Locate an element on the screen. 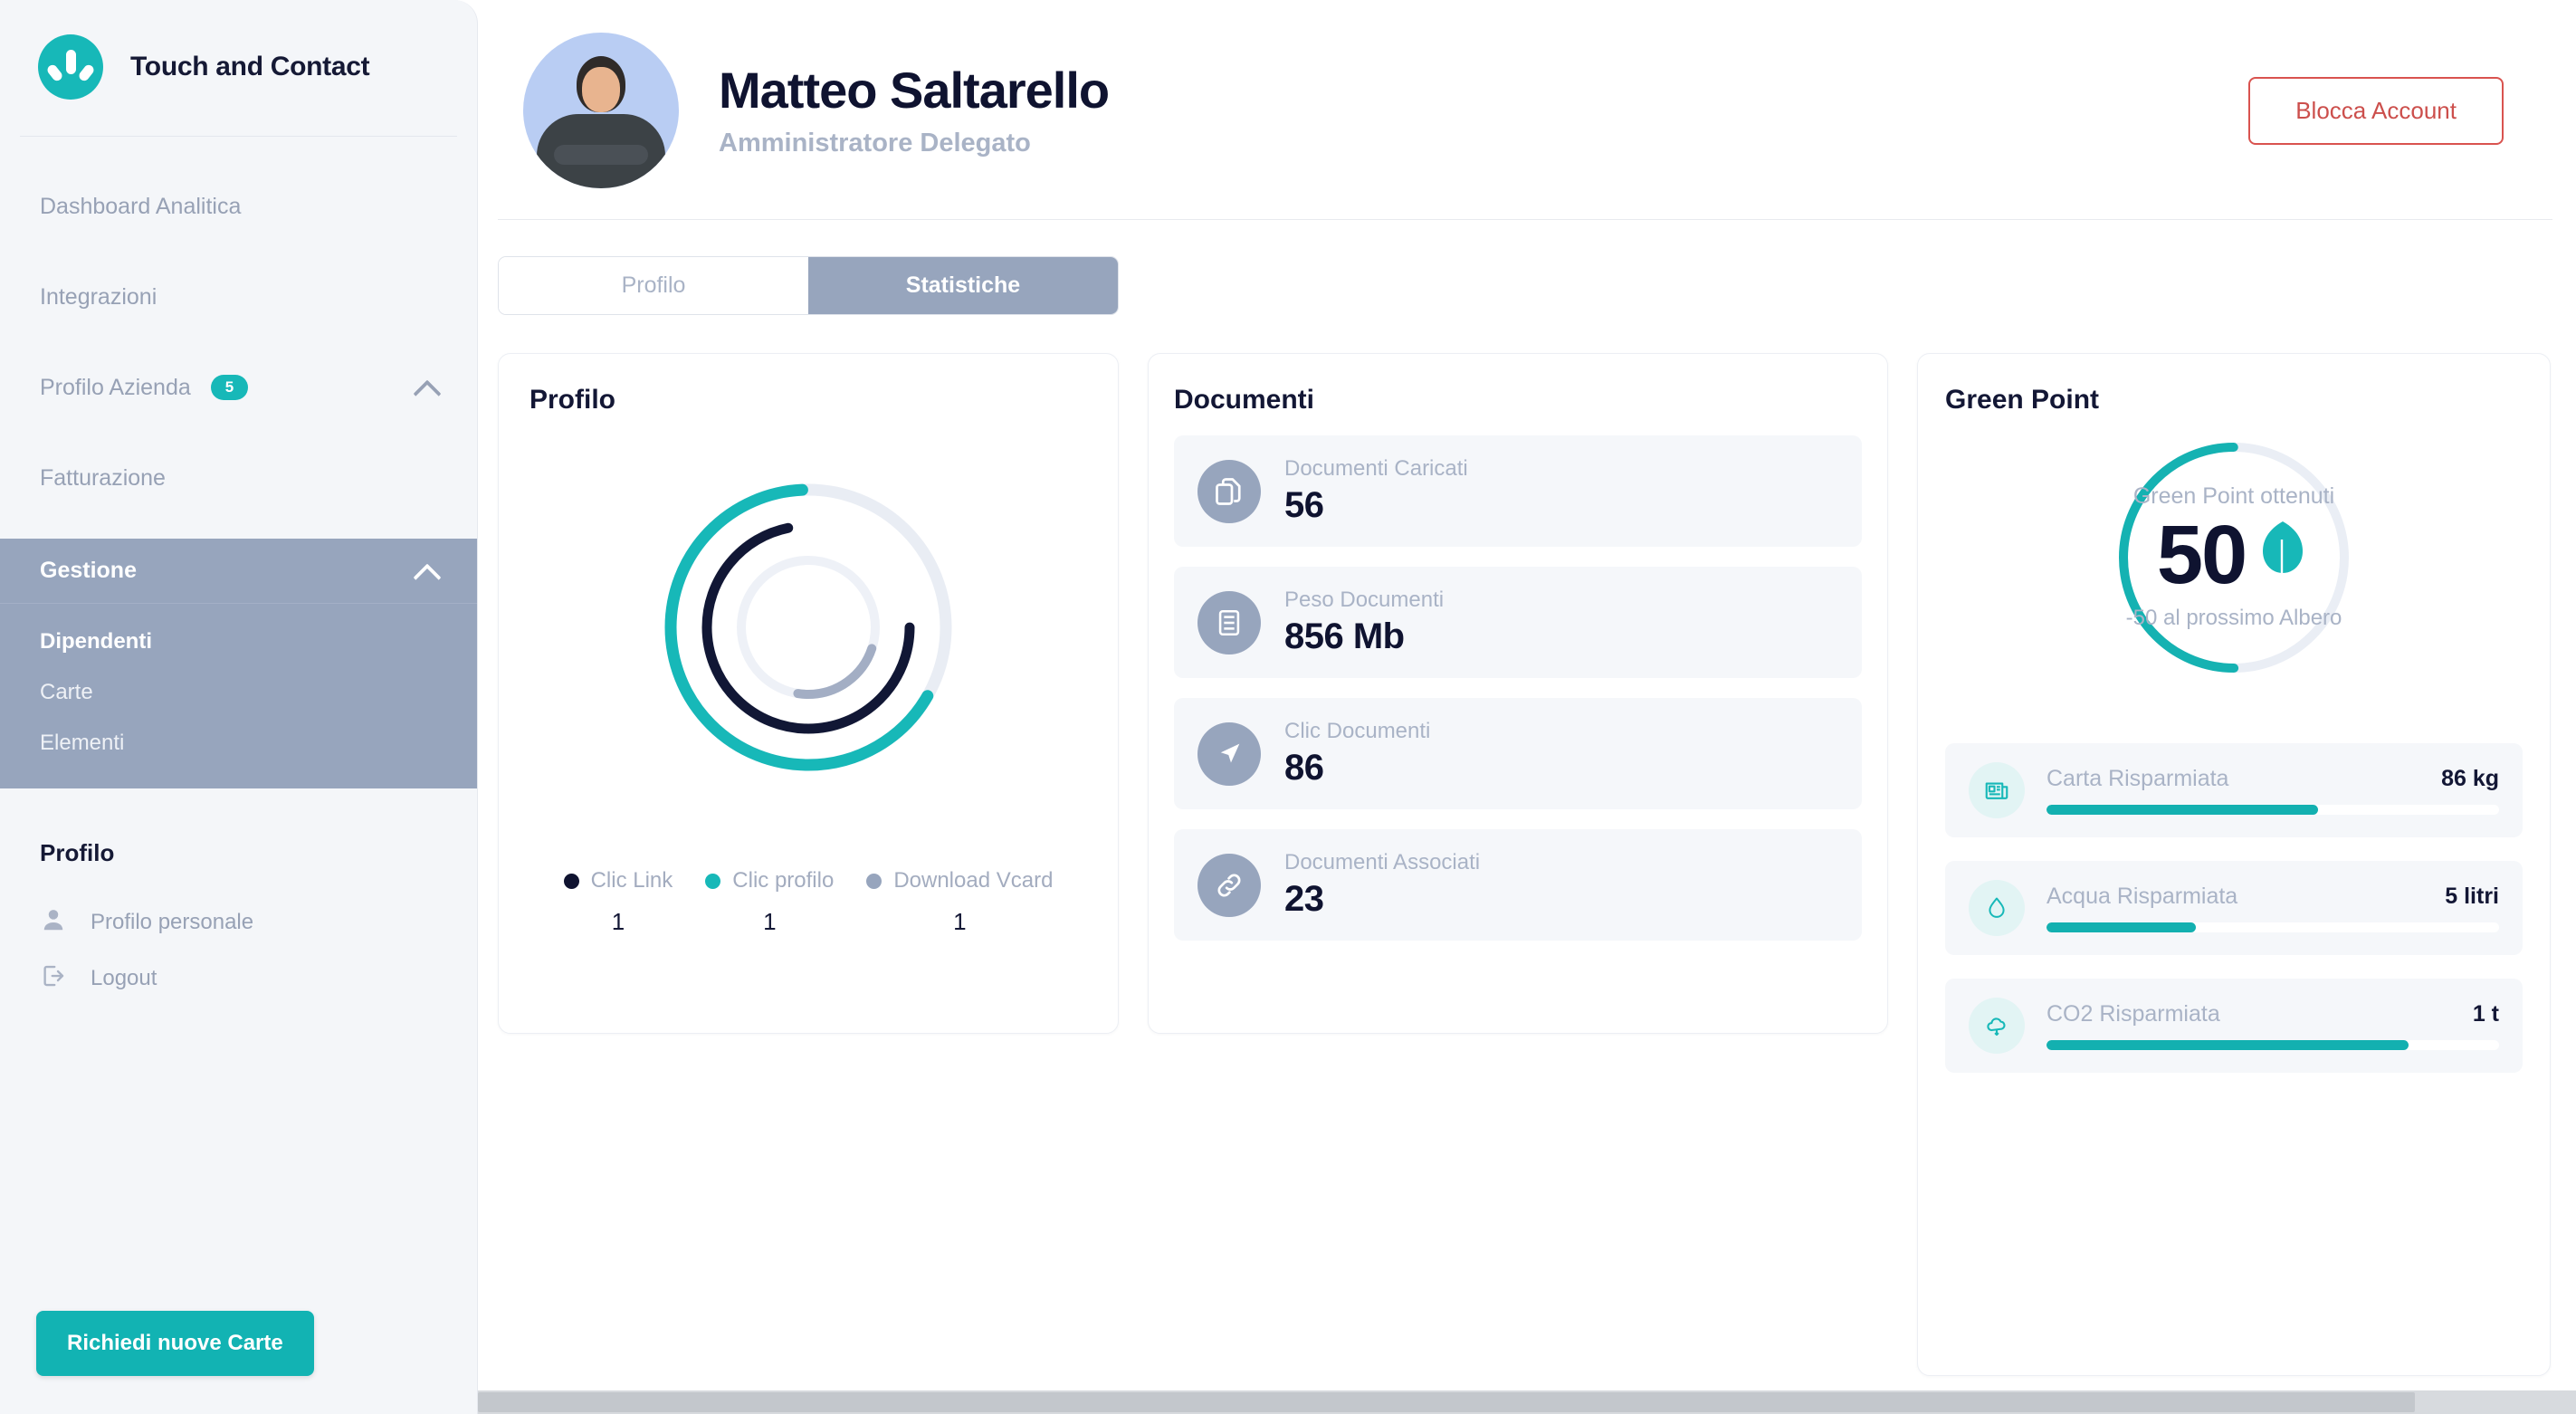 This screenshot has width=2576, height=1414. documenti-row: Documenti Associati 23 is located at coordinates (1518, 885).